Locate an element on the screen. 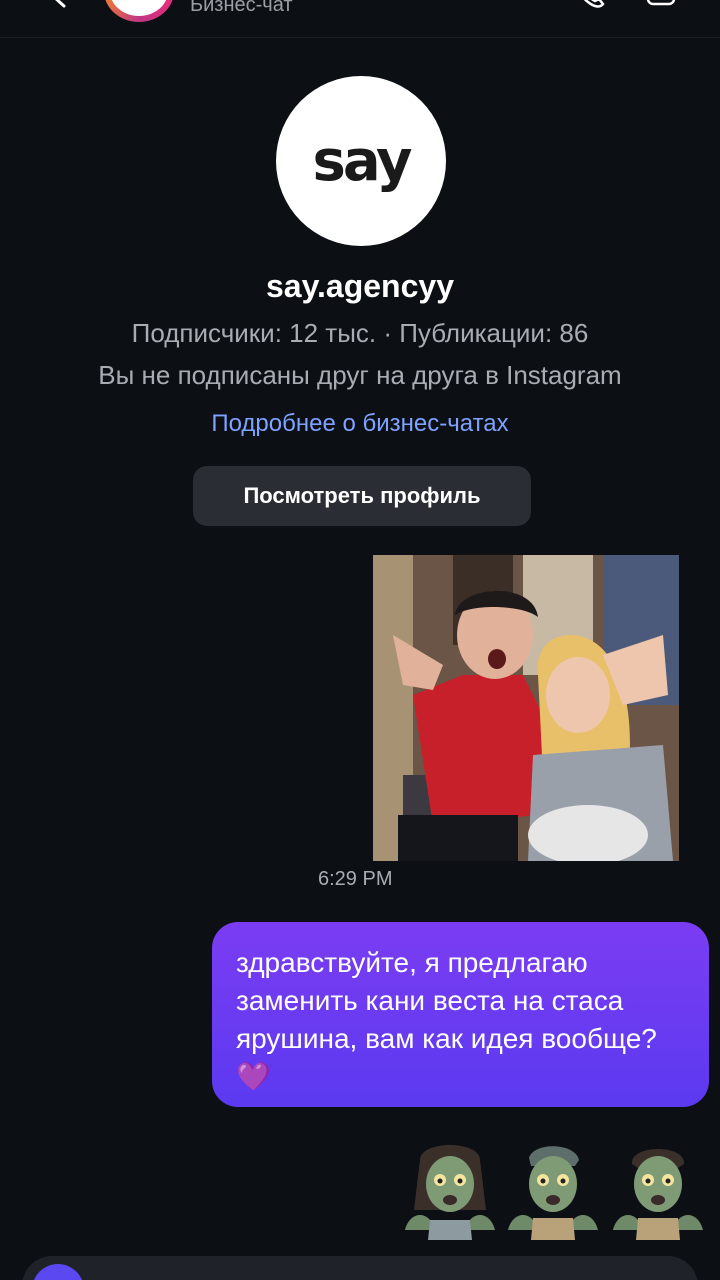  back-icon is located at coordinates (59, 4).